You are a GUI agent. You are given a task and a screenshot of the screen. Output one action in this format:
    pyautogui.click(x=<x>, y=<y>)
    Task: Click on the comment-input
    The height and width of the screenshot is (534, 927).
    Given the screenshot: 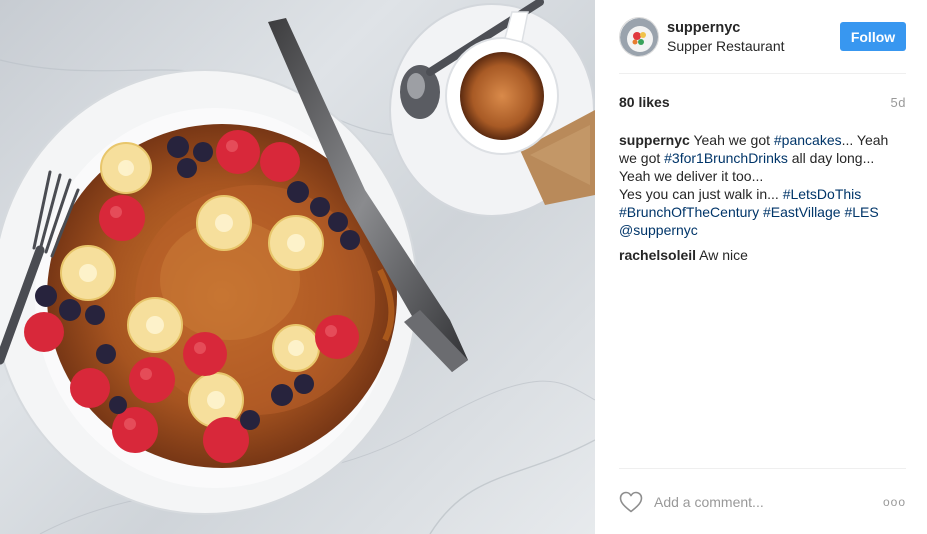 What is the action you would take?
    pyautogui.click(x=768, y=501)
    